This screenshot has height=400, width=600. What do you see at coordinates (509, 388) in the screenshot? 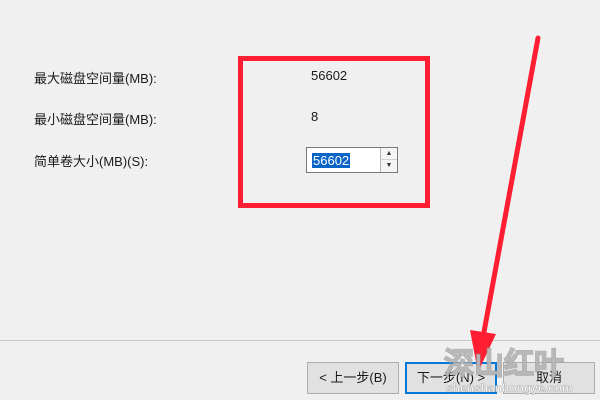
I see `watermark-url: shenshanhongye.com` at bounding box center [509, 388].